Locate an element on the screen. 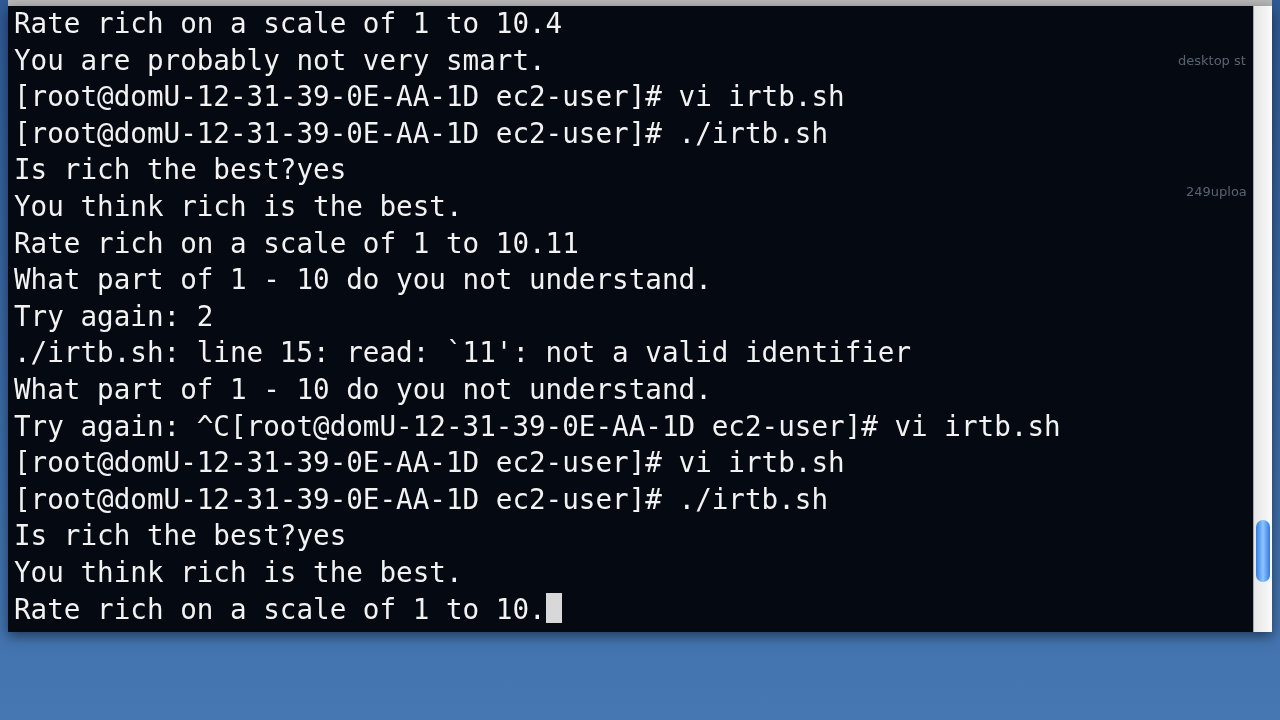 The image size is (1280, 720). desktop-icon-label: desktop st is located at coordinates (1212, 60).